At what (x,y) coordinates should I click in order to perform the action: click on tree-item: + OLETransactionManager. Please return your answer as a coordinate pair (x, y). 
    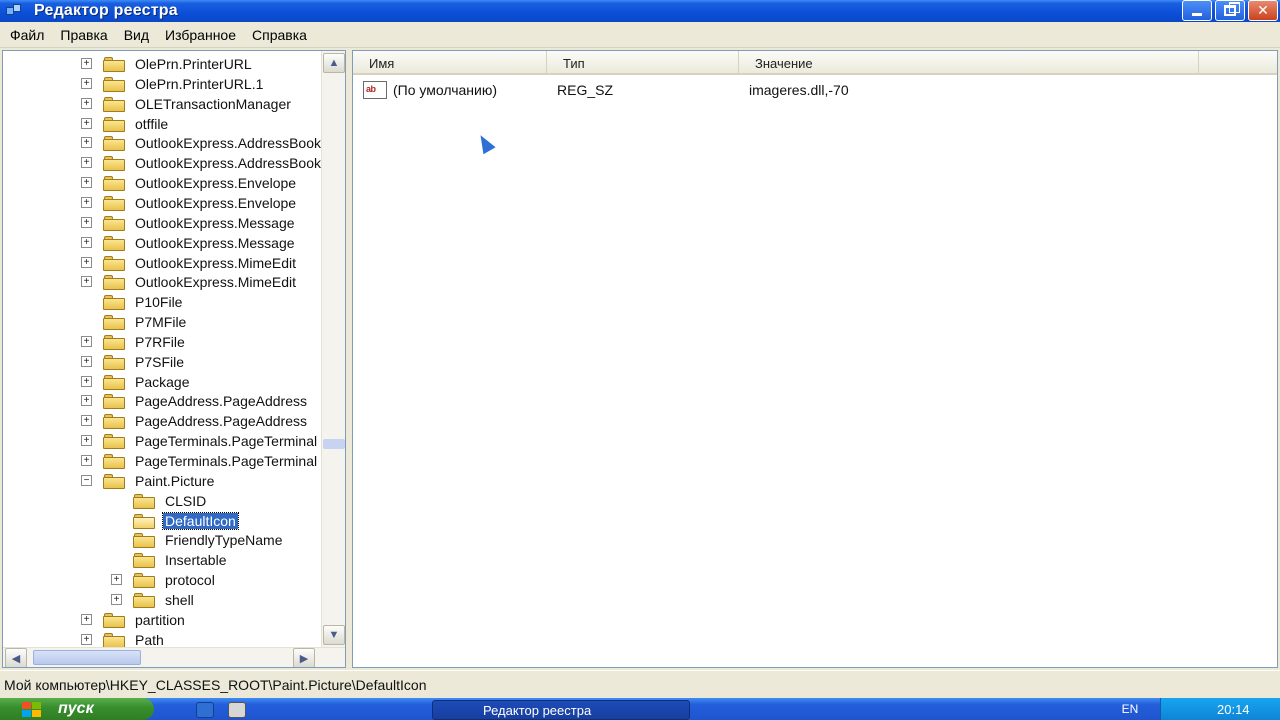
    Looking at the image, I should click on (201, 104).